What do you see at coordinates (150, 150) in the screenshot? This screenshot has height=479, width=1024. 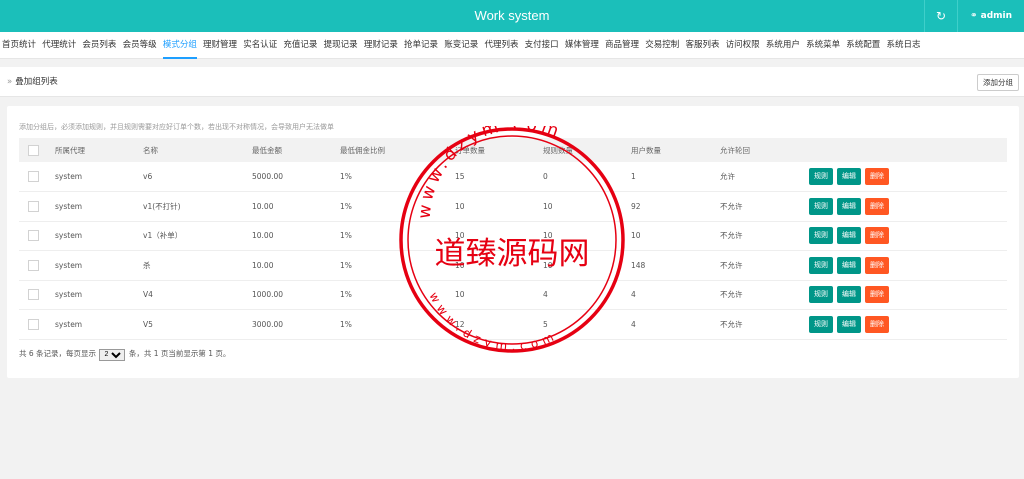 I see `col-name: 名称` at bounding box center [150, 150].